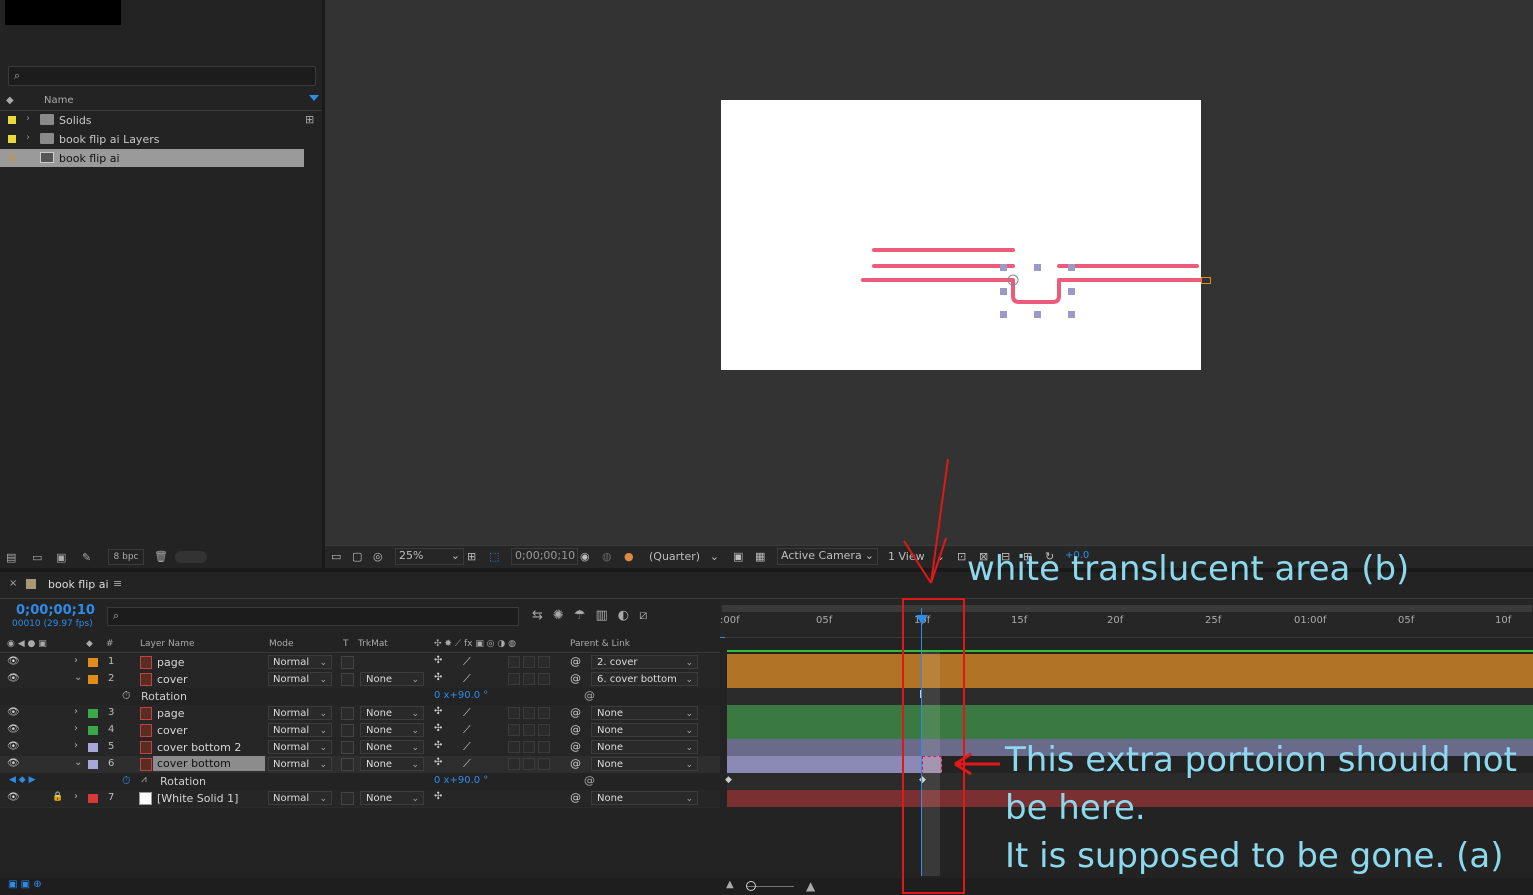  What do you see at coordinates (170, 662) in the screenshot?
I see `layer-name: page` at bounding box center [170, 662].